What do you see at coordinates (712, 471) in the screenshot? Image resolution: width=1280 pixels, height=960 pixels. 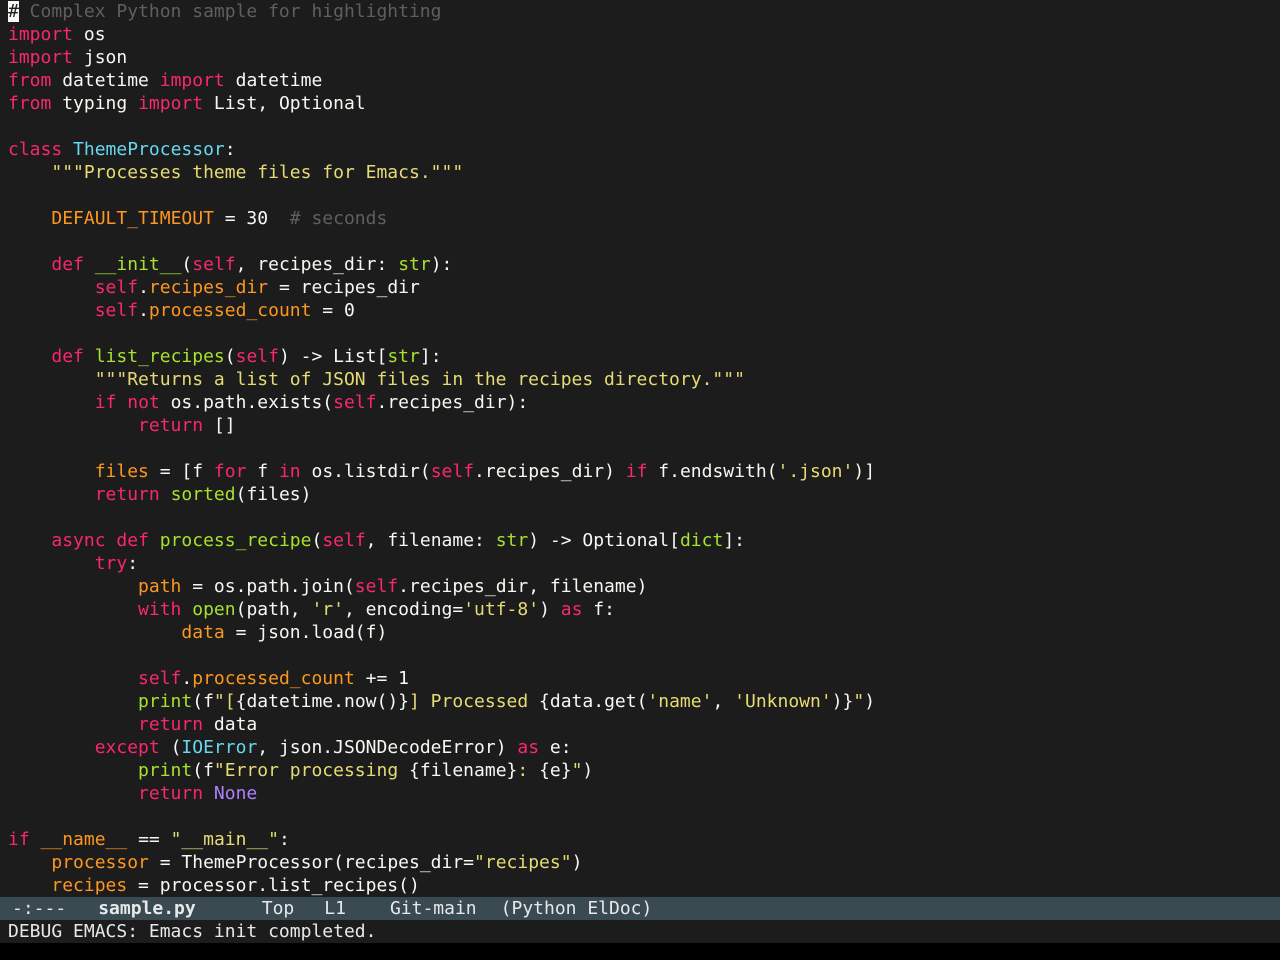 I see `code-token: f.endswith(` at bounding box center [712, 471].